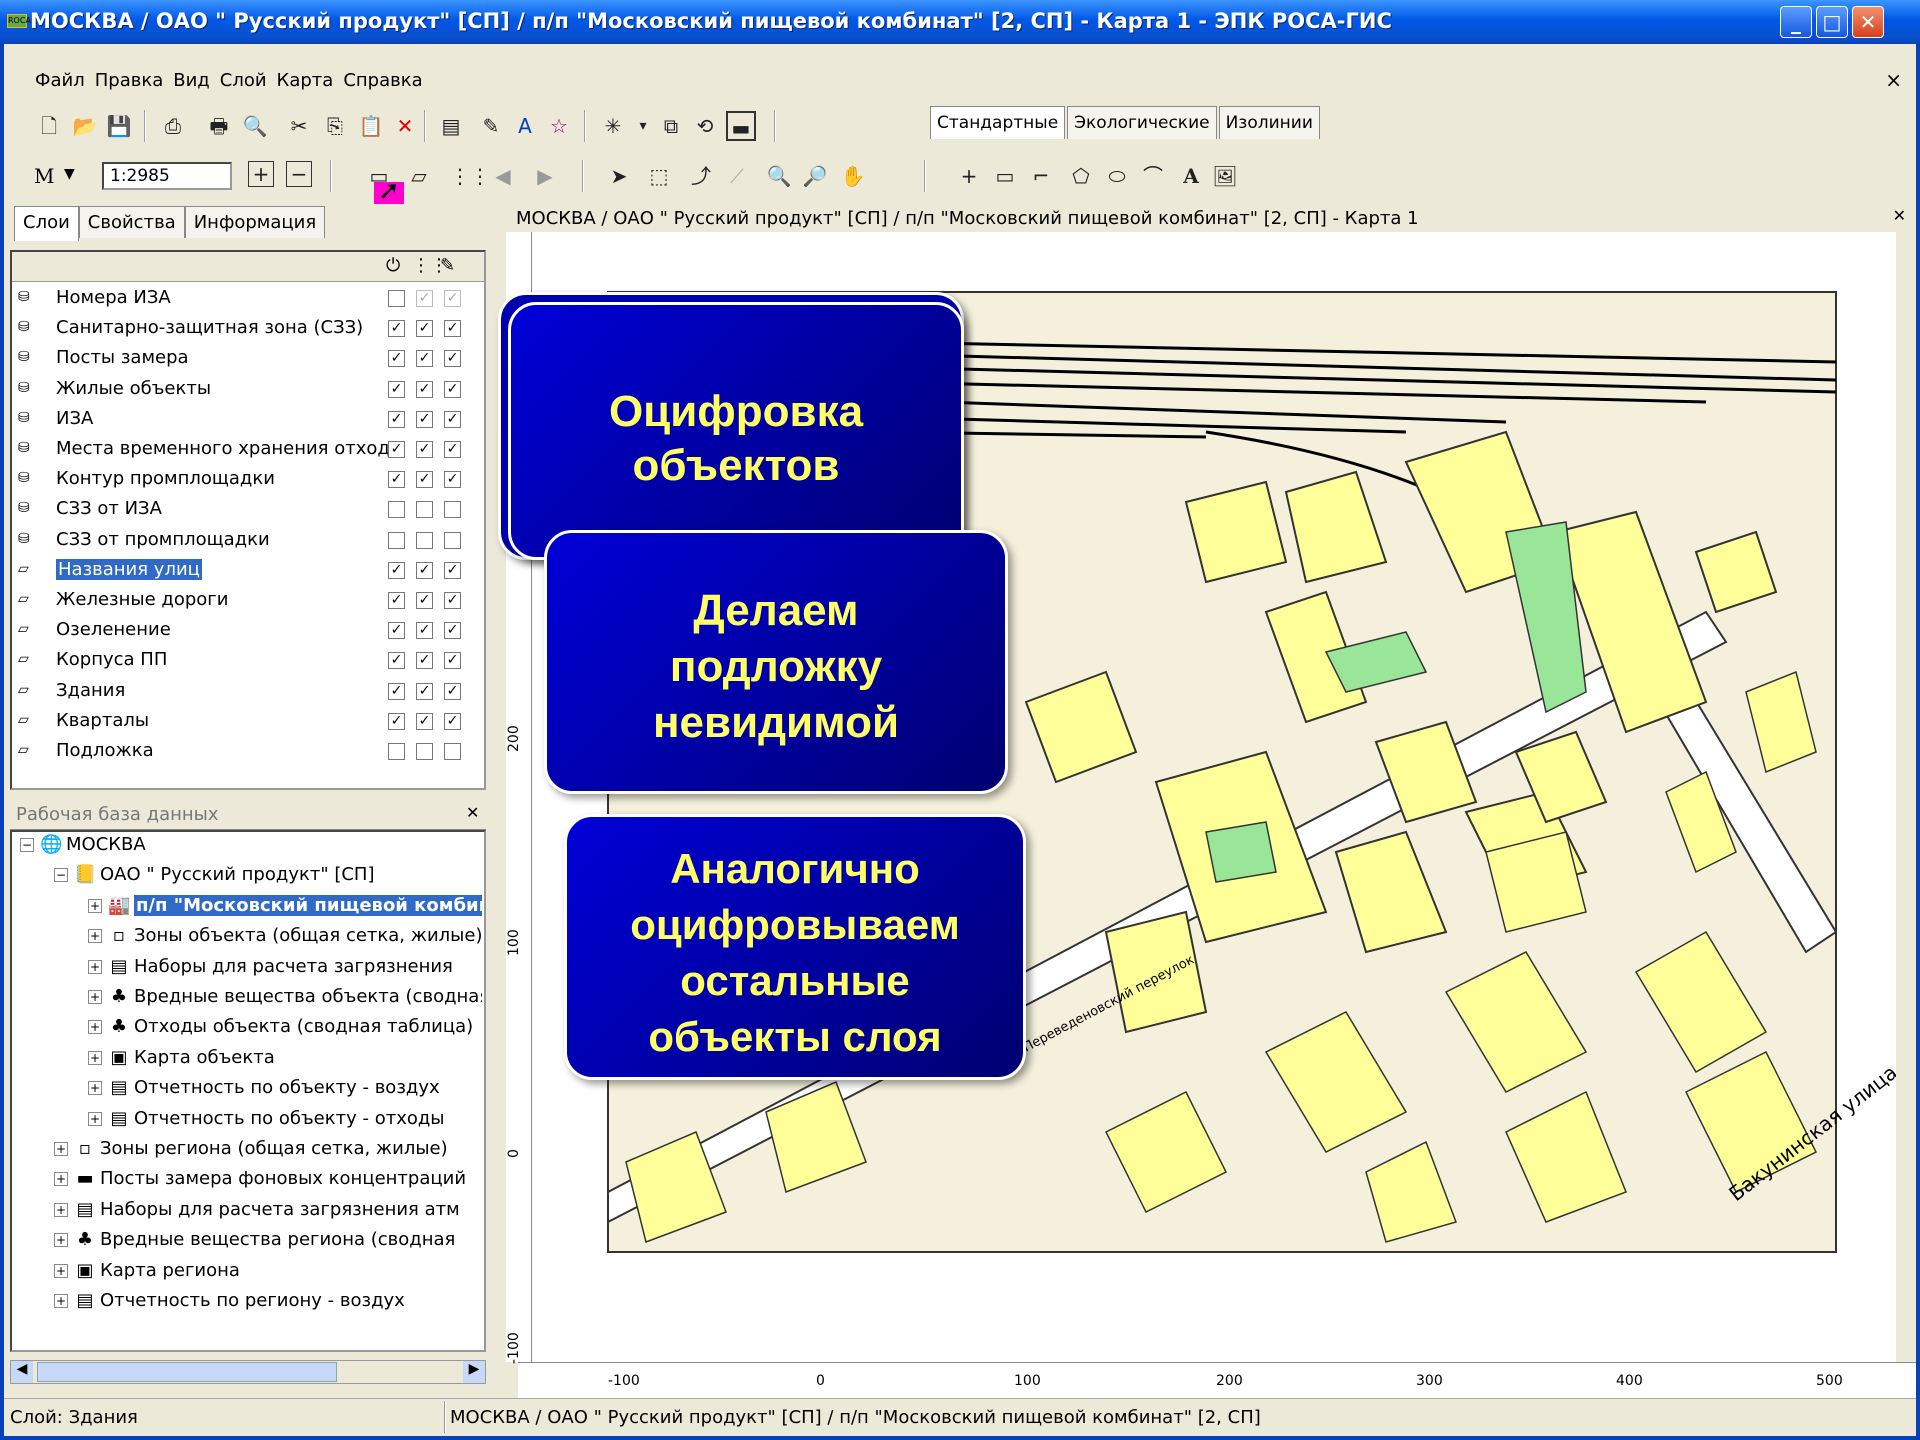 This screenshot has height=1440, width=1920. Describe the element at coordinates (247, 541) in the screenshot. I see `layer-row: ⛁ СЗЗ от промплощадки` at that location.